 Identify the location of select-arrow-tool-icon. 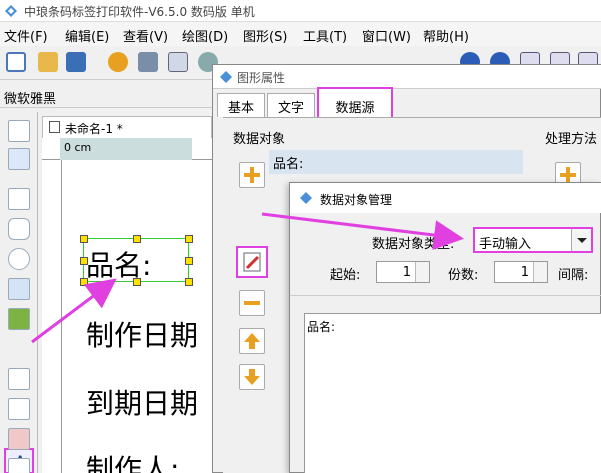
(19, 131).